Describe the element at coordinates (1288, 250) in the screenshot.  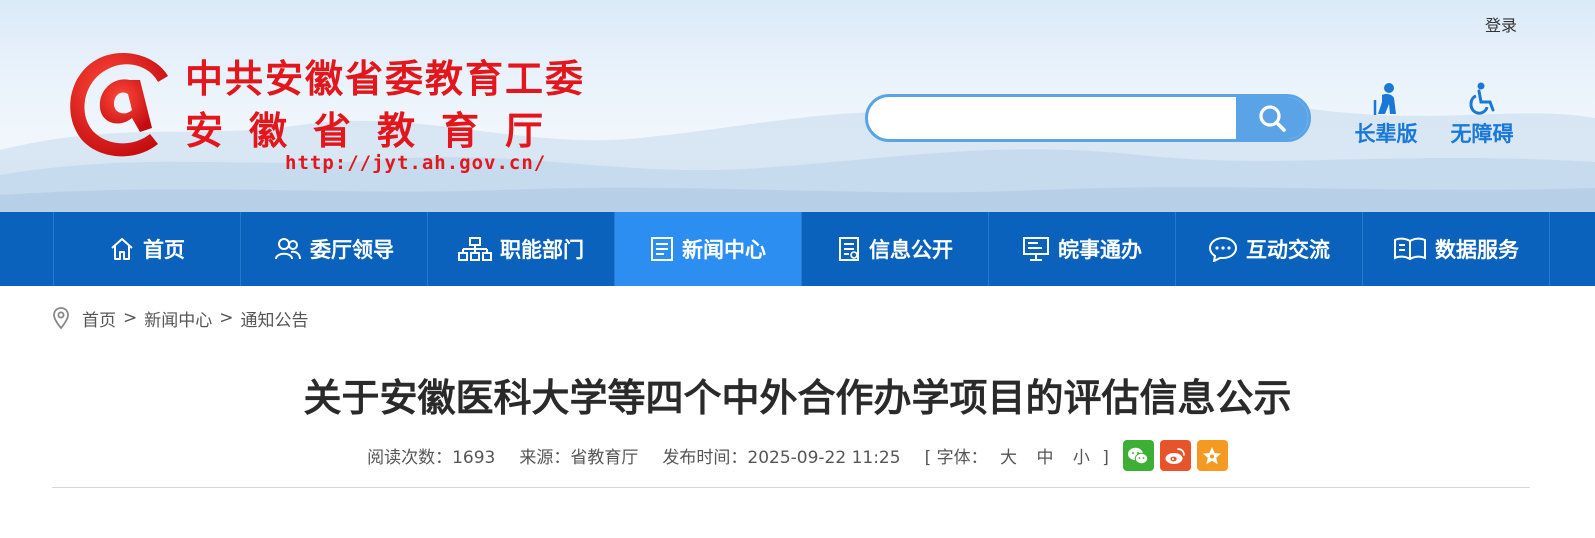
I see `nav-item-label: 互动交流` at that location.